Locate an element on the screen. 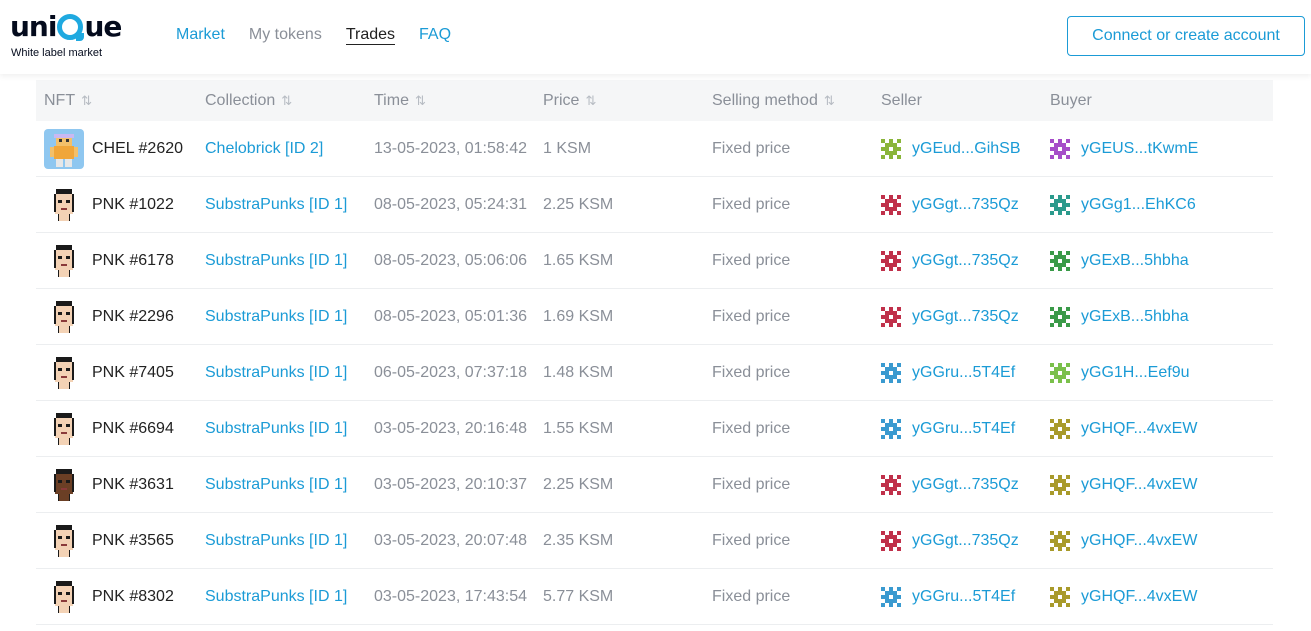 This screenshot has height=631, width=1311. connect-account-button: Connect or create account is located at coordinates (1186, 36).